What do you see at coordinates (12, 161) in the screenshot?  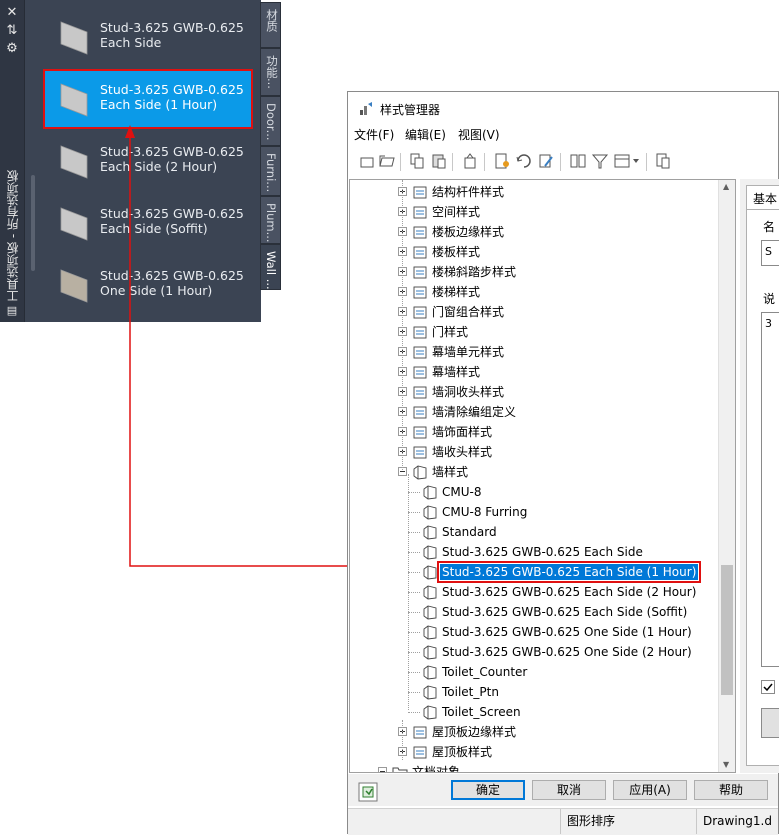 I see `palette-side-strip: ✕ ⇅ ⚙ 工具选项板 - 所有选项板 ▤` at bounding box center [12, 161].